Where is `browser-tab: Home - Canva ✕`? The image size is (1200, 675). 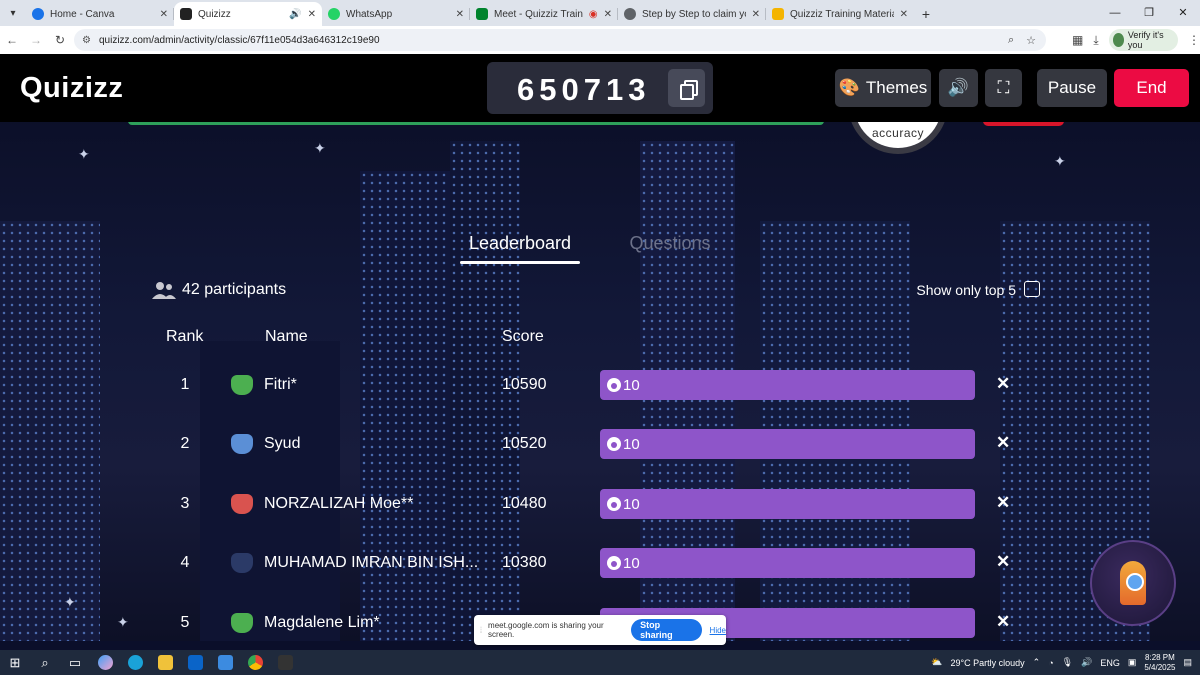 browser-tab: Home - Canva ✕ is located at coordinates (100, 14).